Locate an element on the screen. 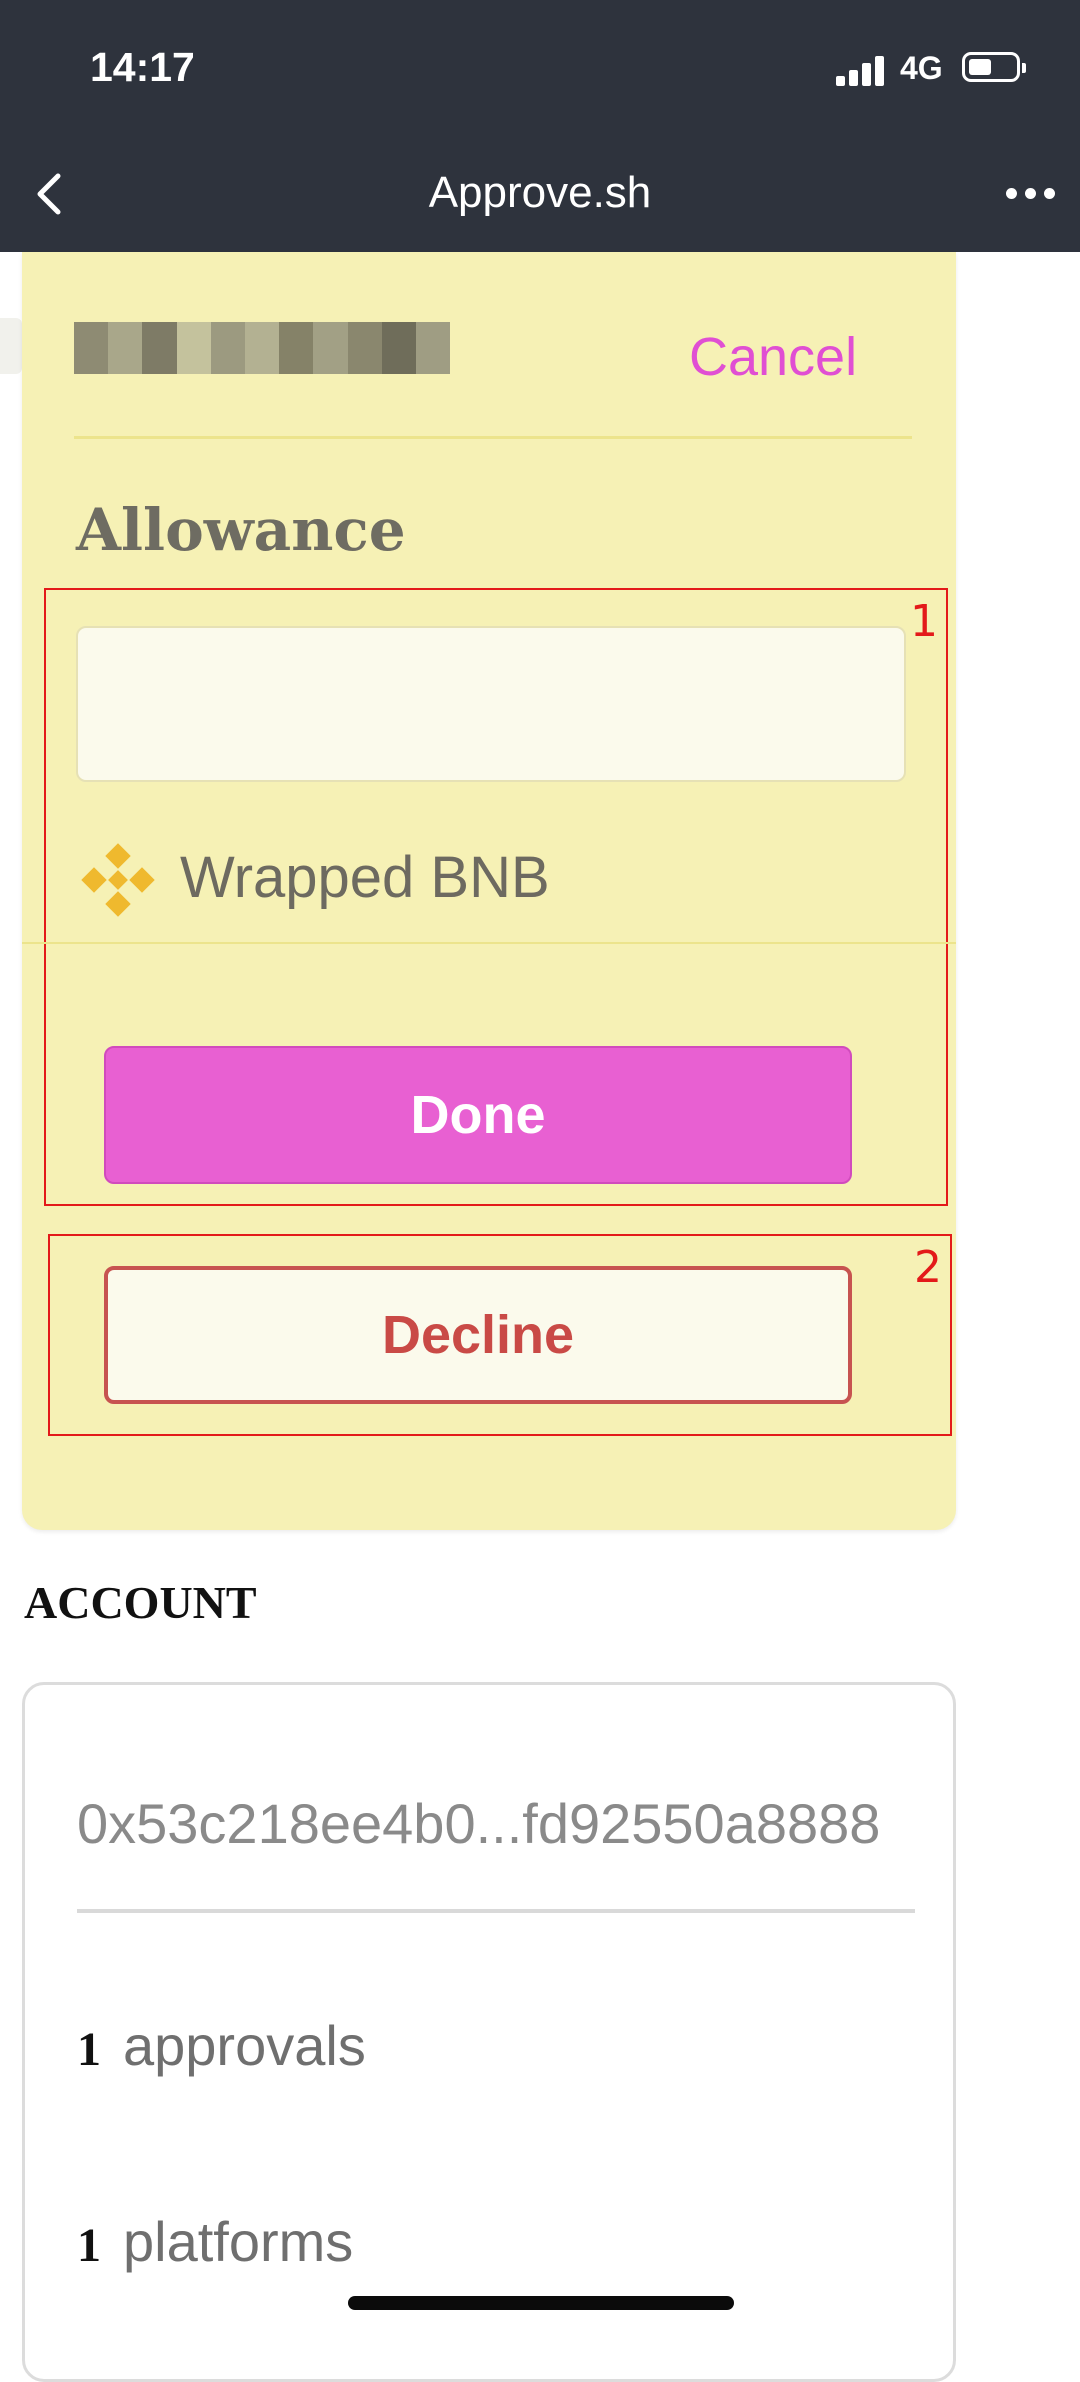 The width and height of the screenshot is (1080, 2382). status-bar: 14:17 4G is located at coordinates (540, 68).